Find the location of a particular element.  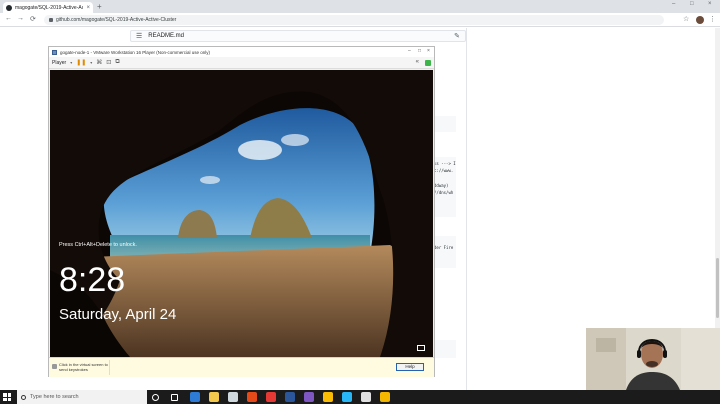

new-tab-button: + is located at coordinates (99, 6).